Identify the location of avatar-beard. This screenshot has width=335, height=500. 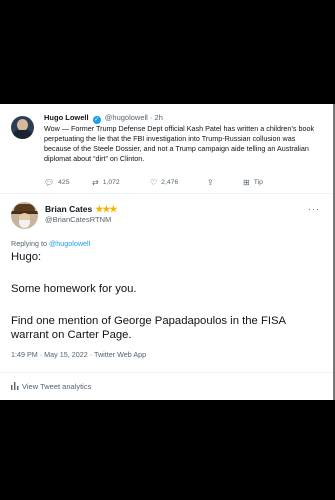
(24, 224).